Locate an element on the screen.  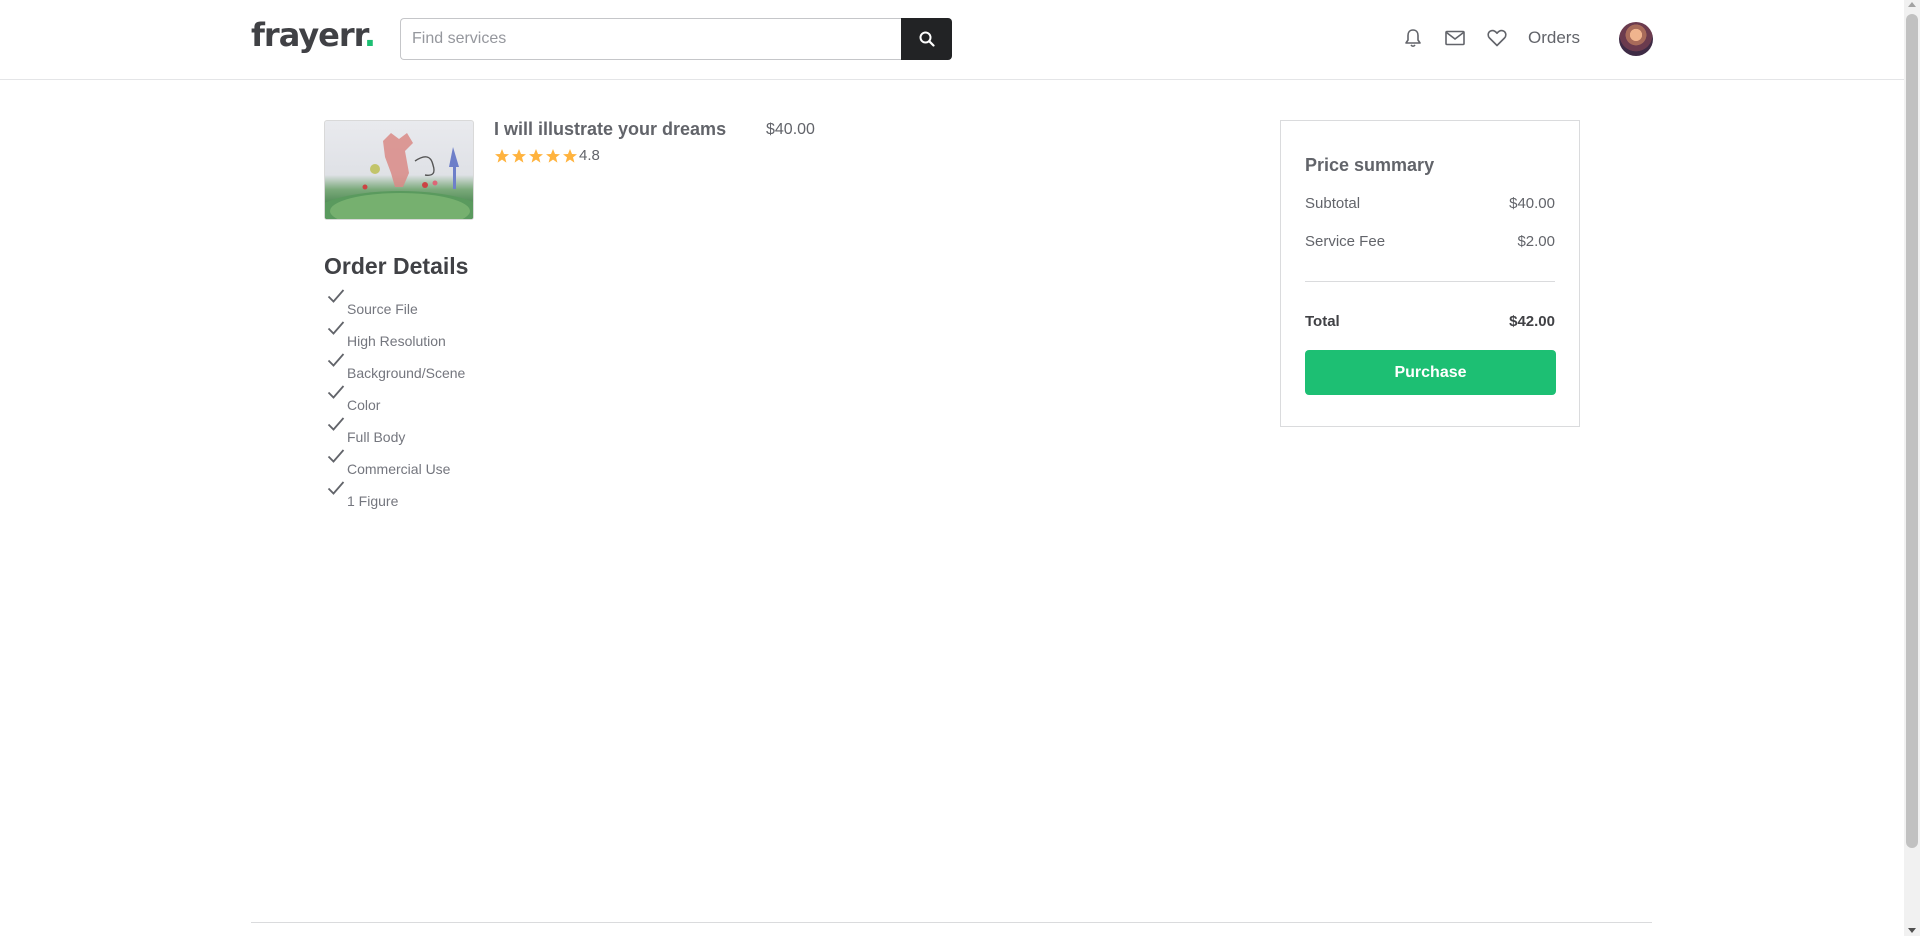
favorites-button is located at coordinates (1497, 38).